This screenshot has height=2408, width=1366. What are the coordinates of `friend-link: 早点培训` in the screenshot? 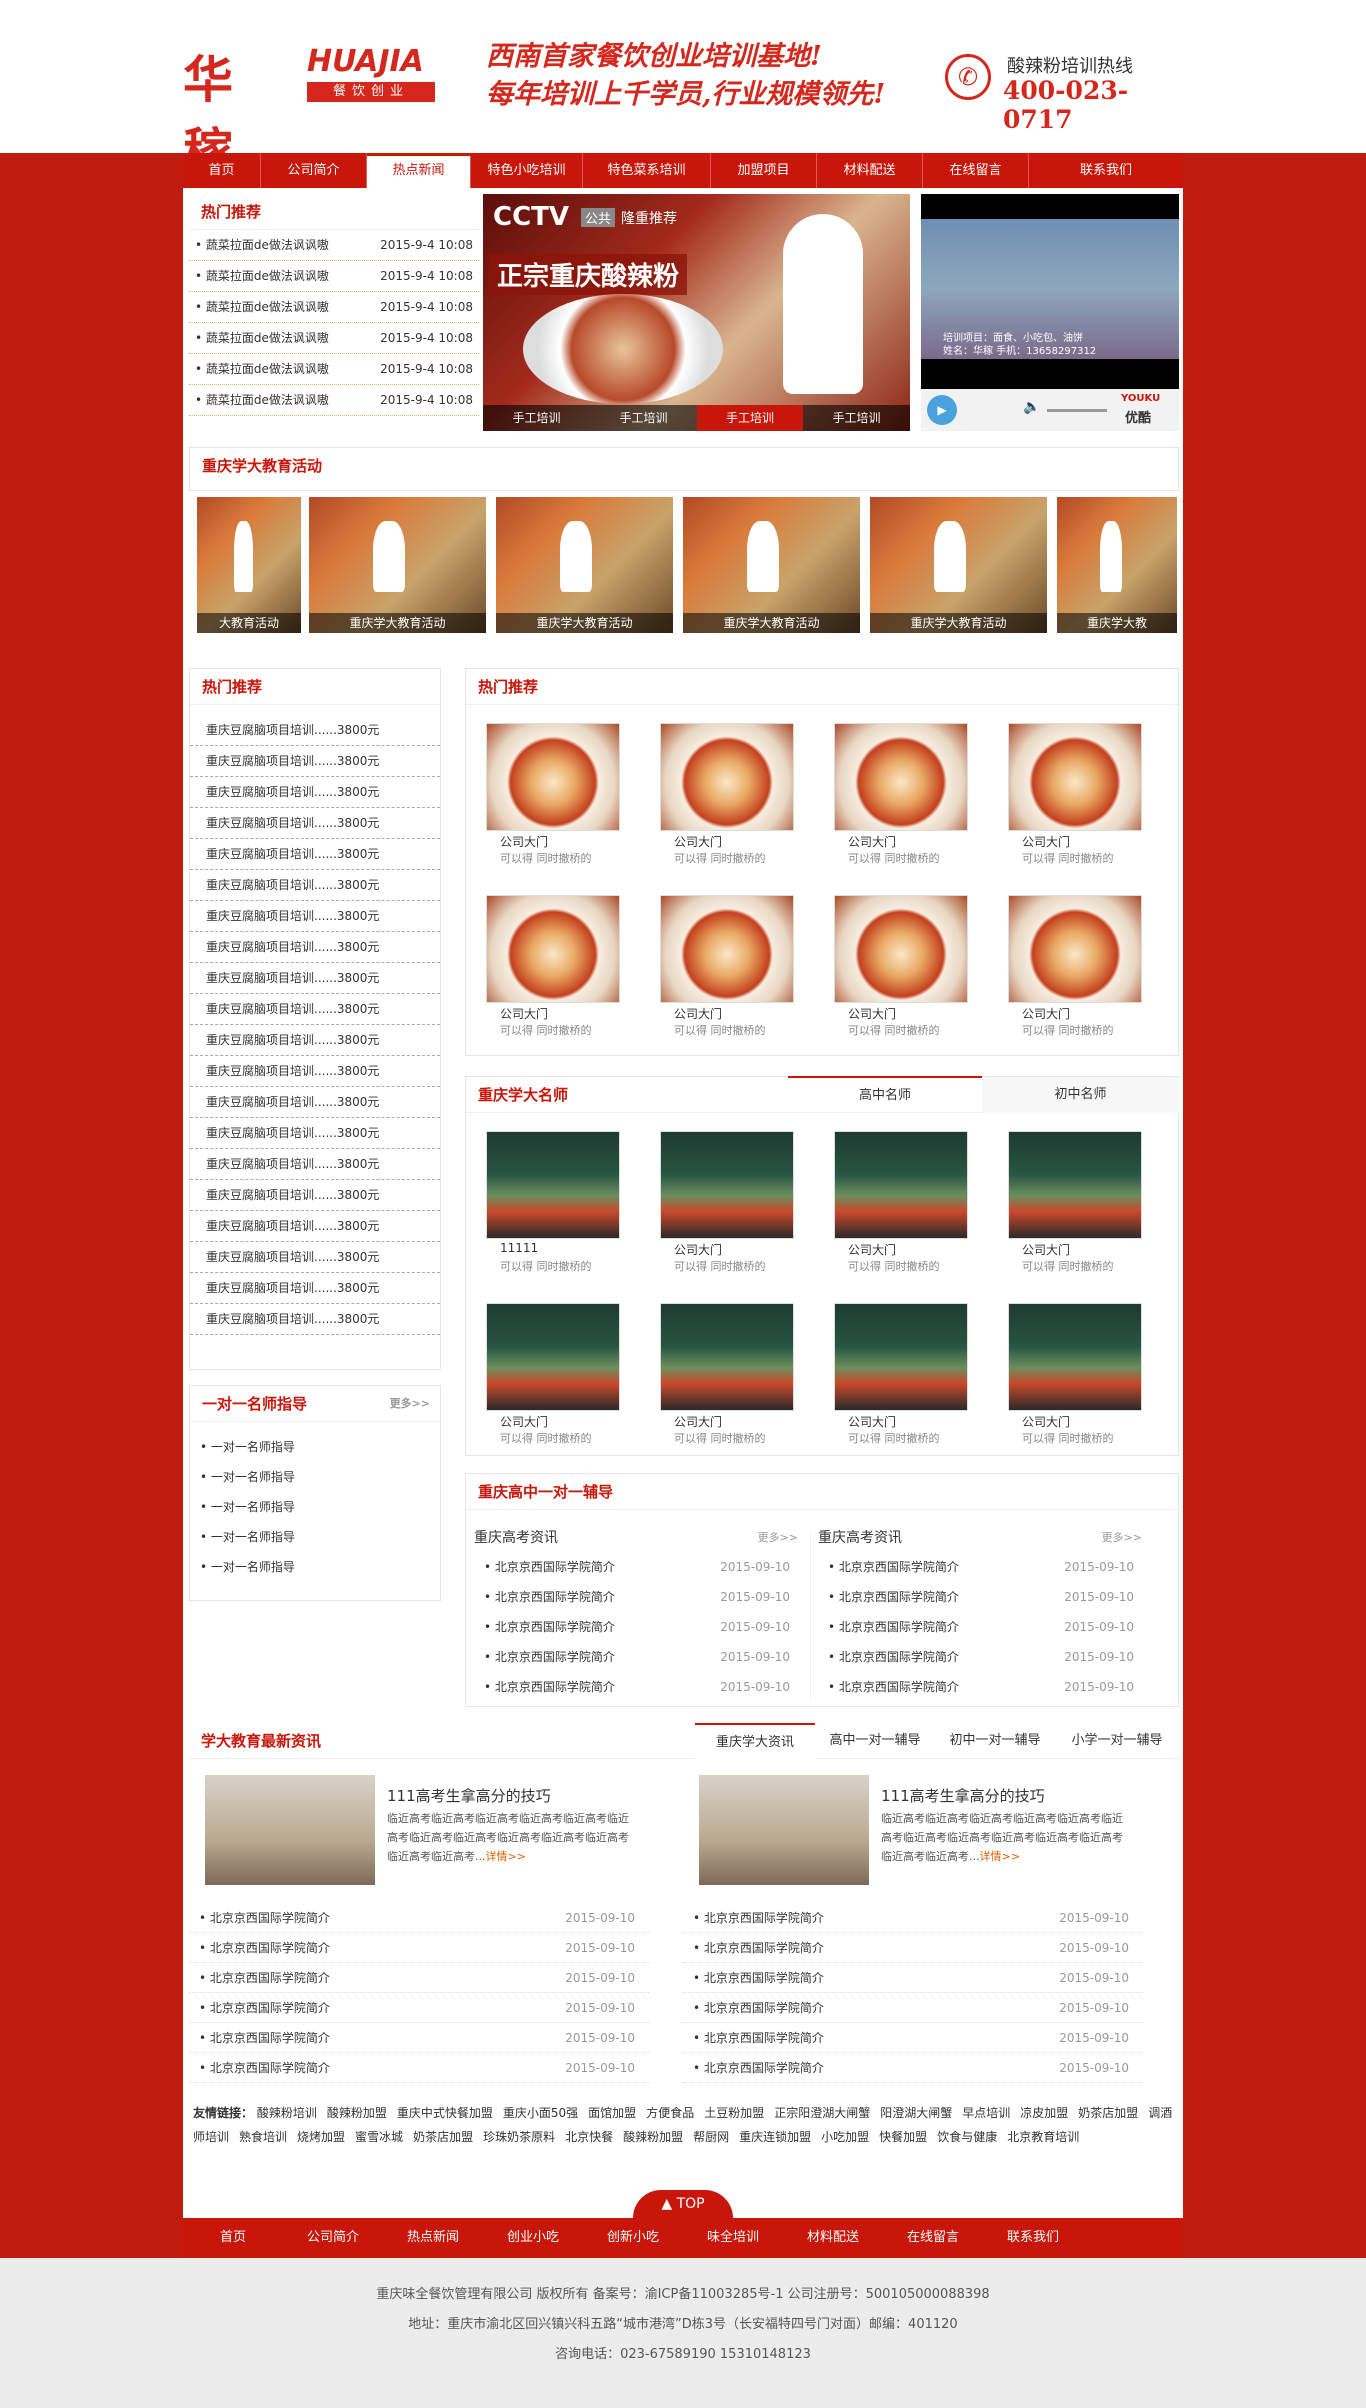 It's located at (986, 2113).